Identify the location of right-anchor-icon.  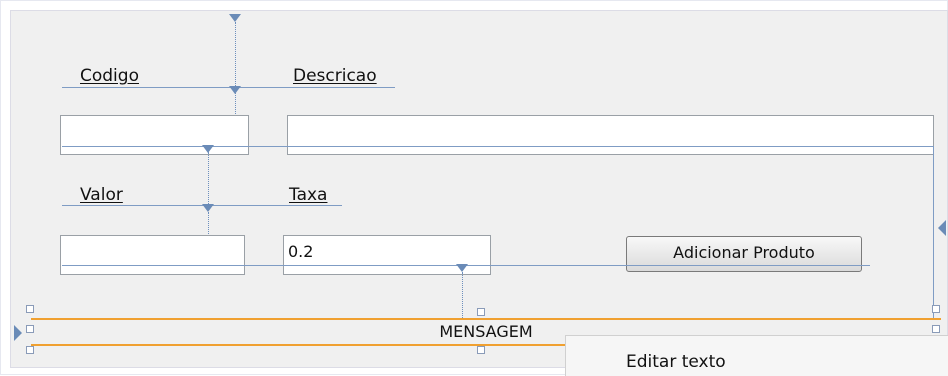
(942, 228).